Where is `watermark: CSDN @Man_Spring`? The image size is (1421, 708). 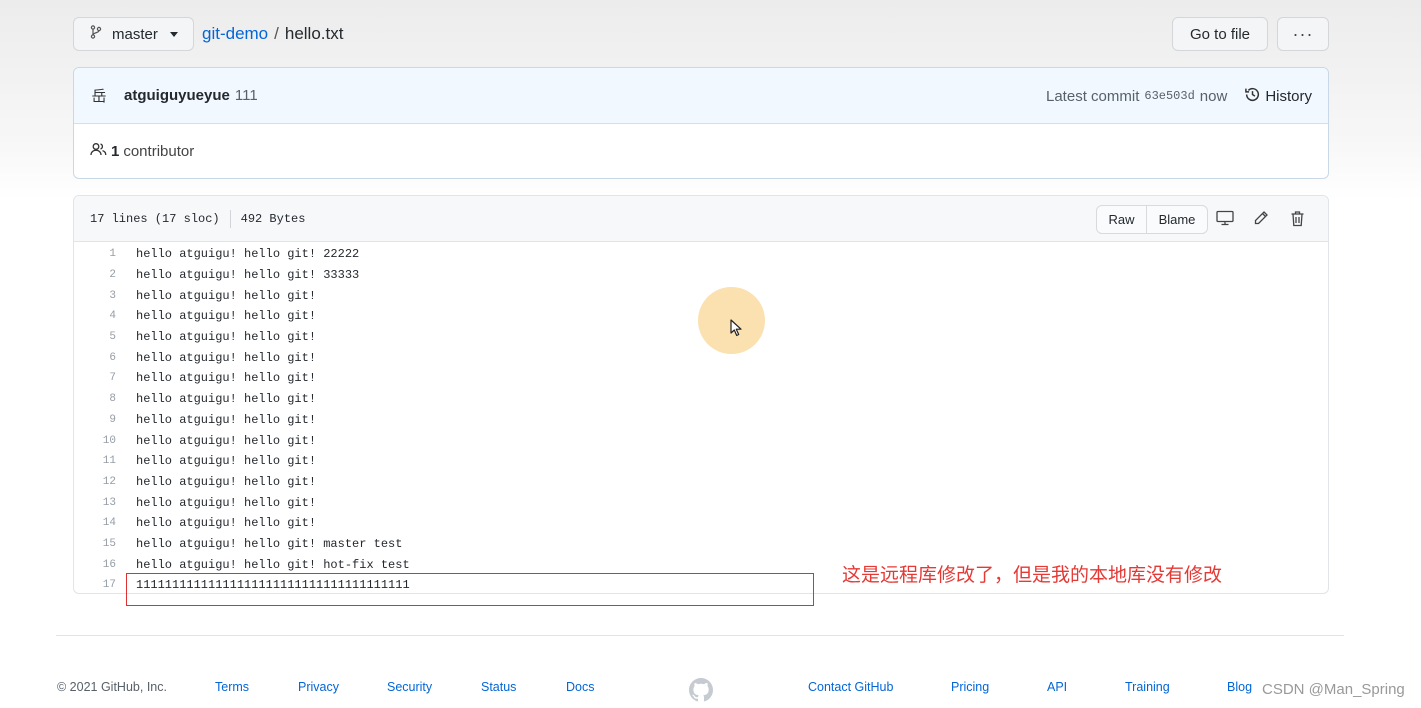 watermark: CSDN @Man_Spring is located at coordinates (1333, 689).